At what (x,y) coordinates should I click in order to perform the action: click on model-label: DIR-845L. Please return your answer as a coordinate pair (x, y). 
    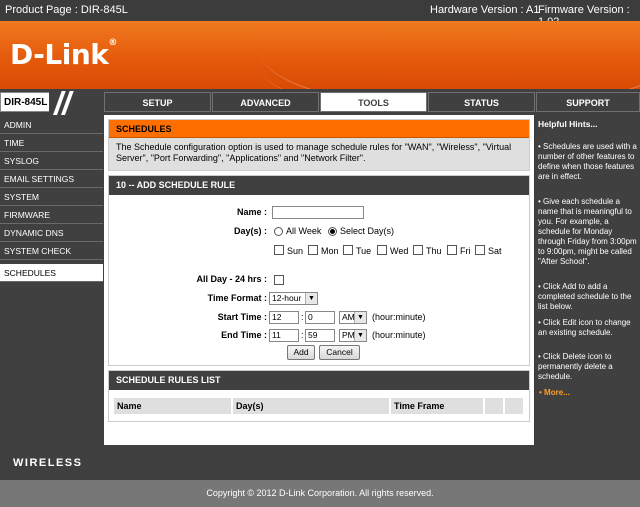
    Looking at the image, I should click on (26, 102).